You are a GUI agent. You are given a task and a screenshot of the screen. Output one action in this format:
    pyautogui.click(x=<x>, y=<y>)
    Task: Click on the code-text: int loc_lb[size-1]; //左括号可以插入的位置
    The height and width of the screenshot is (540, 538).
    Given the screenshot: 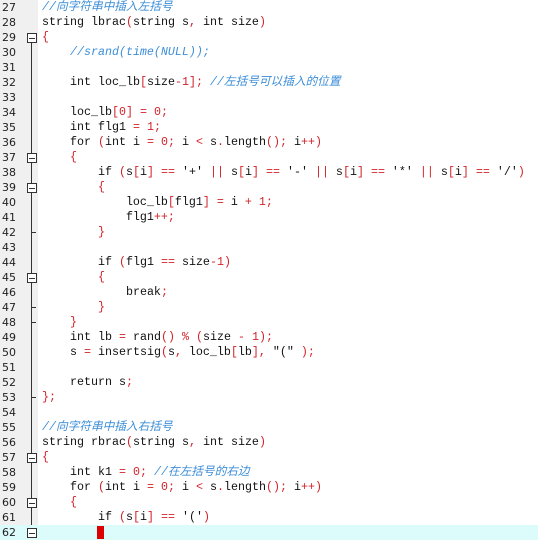 What is the action you would take?
    pyautogui.click(x=205, y=82)
    